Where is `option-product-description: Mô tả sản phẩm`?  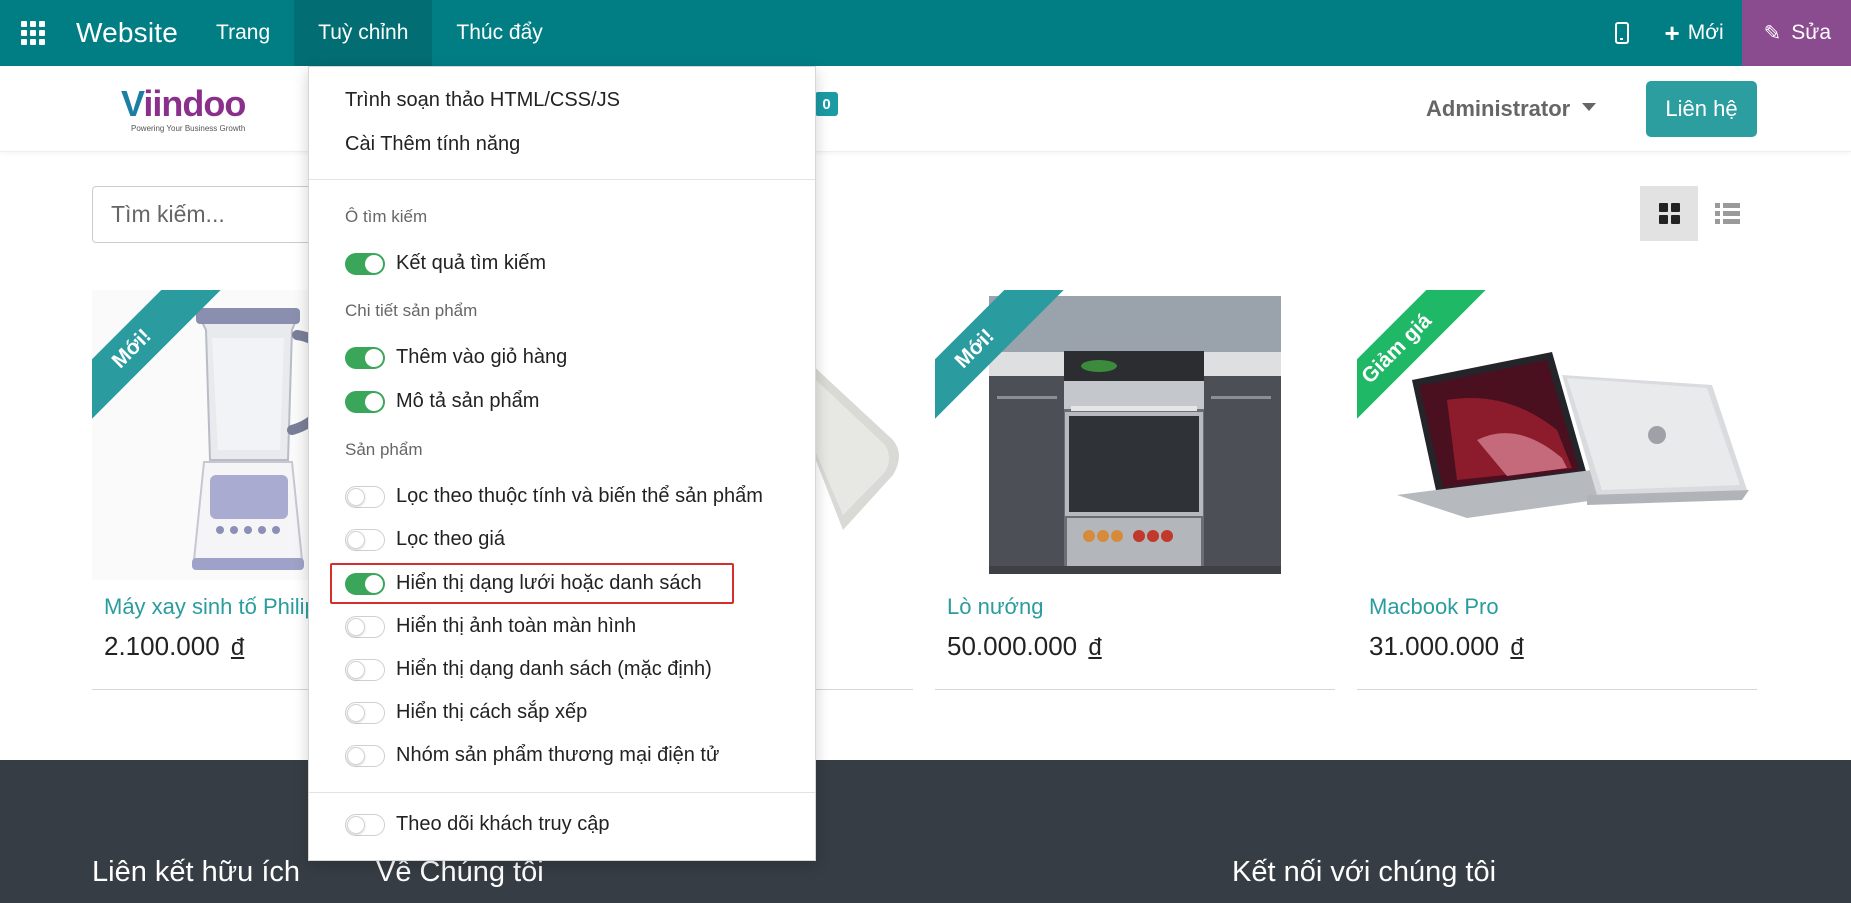
option-product-description: Mô tả sản phẩm is located at coordinates (442, 401).